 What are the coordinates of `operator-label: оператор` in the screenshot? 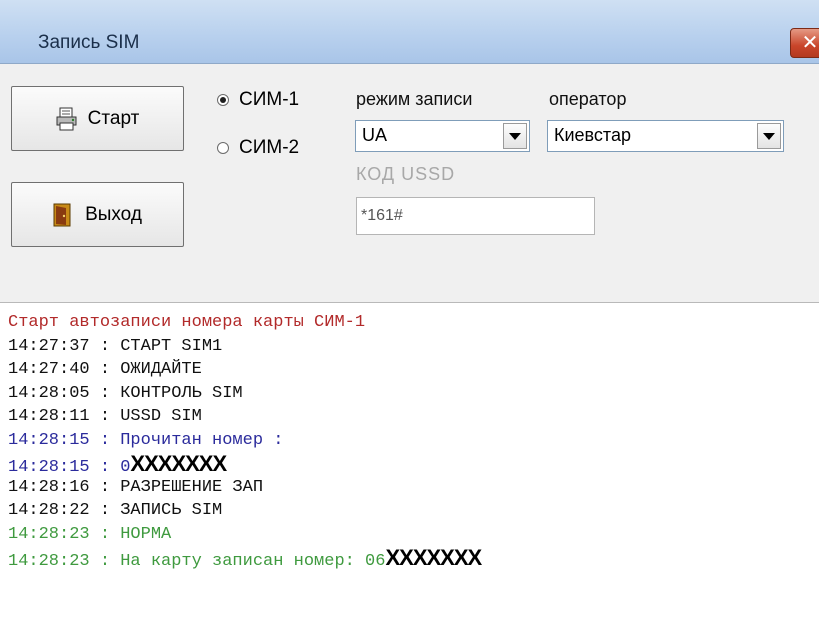 It's located at (588, 99).